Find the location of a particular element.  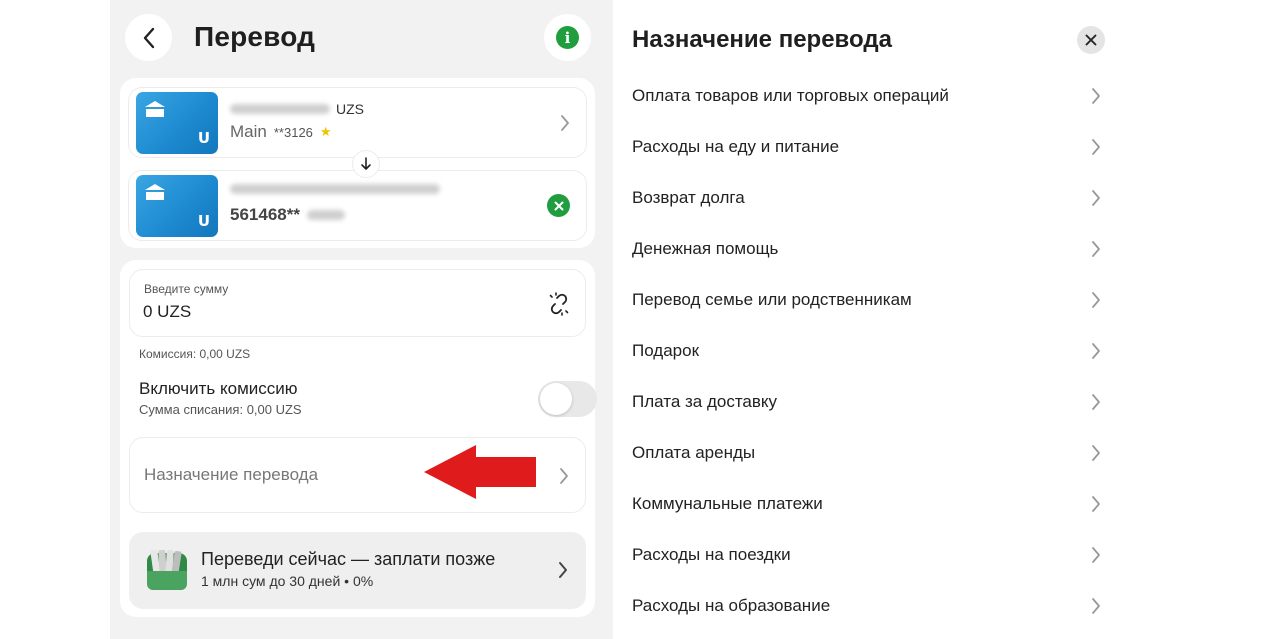

card-name: Main is located at coordinates (248, 131).